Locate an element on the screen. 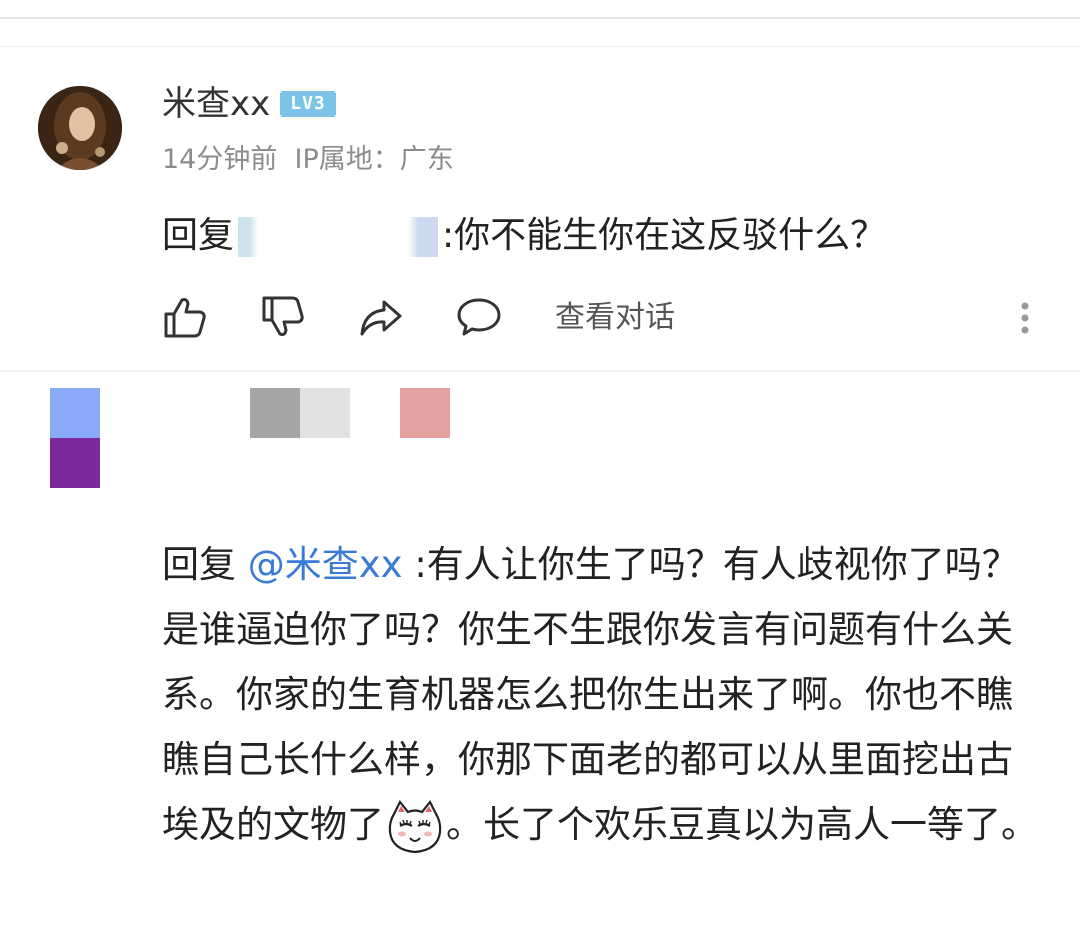 Image resolution: width=1080 pixels, height=938 pixels. comment-actions: 查看对话 is located at coordinates (602, 319).